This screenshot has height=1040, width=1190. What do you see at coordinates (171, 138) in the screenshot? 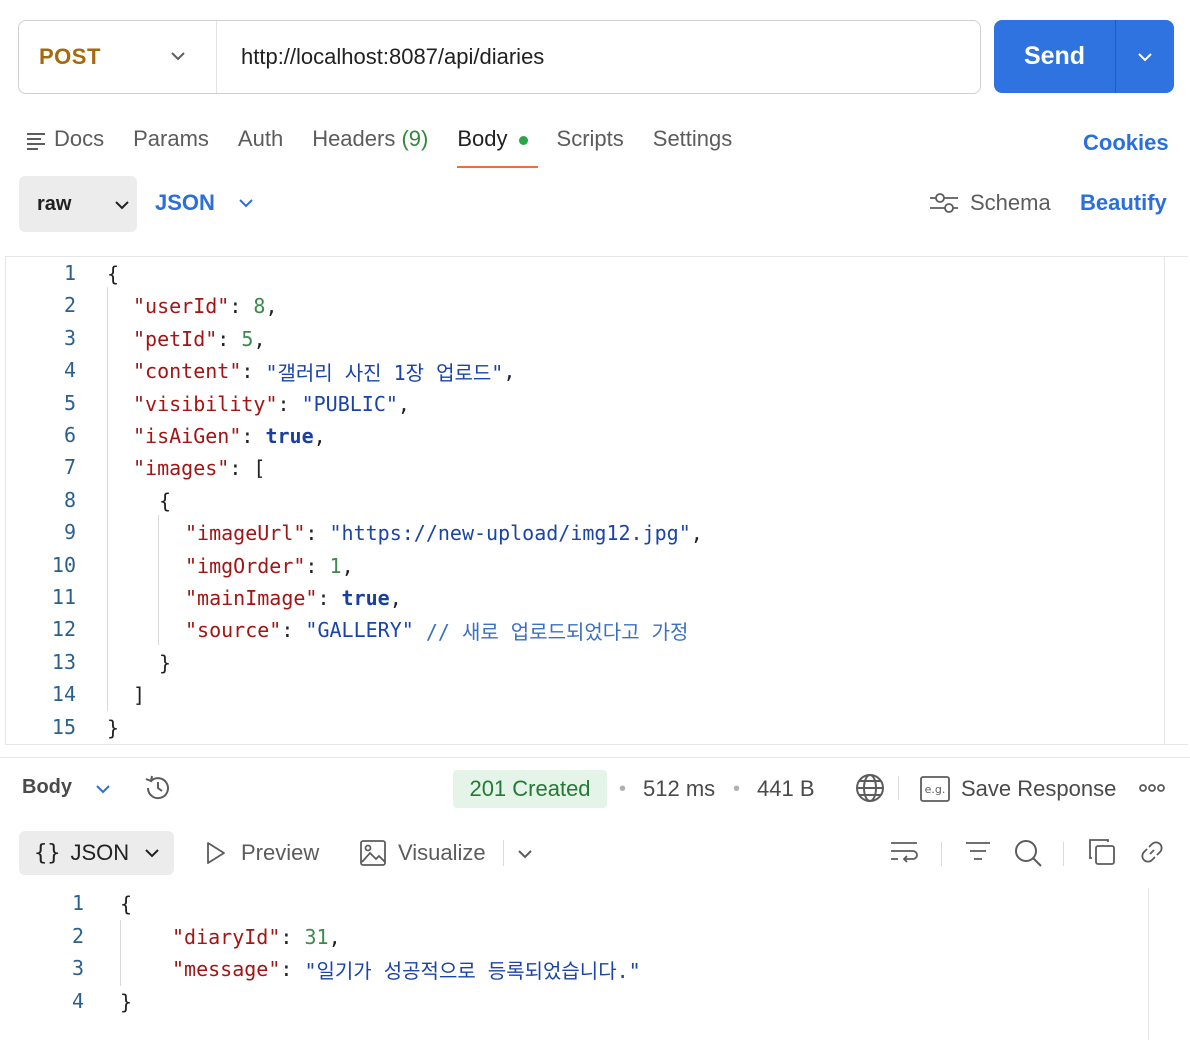
I see `tab-label: Params` at bounding box center [171, 138].